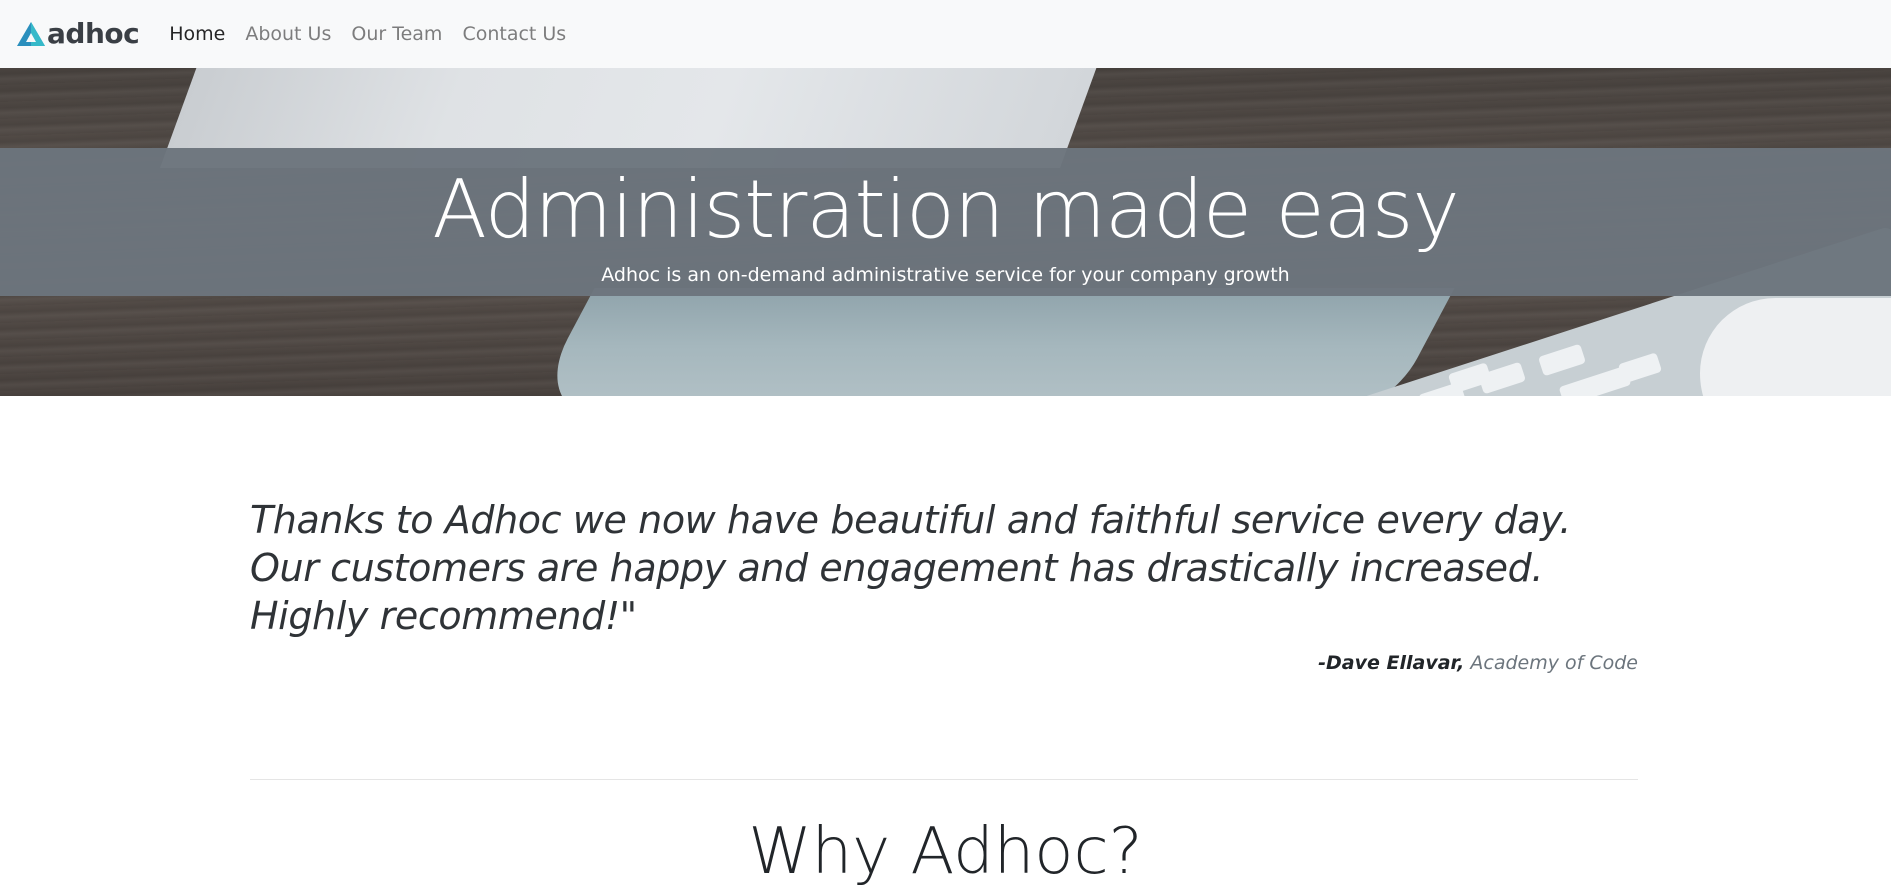 This screenshot has width=1891, height=886. Describe the element at coordinates (288, 34) in the screenshot. I see `nav-about-link: About Us` at that location.